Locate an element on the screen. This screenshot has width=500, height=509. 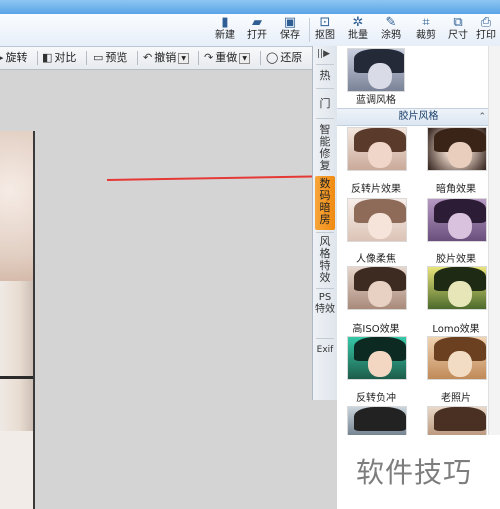
cutout-button: ⊡ 抠图 is located at coordinates (325, 30).